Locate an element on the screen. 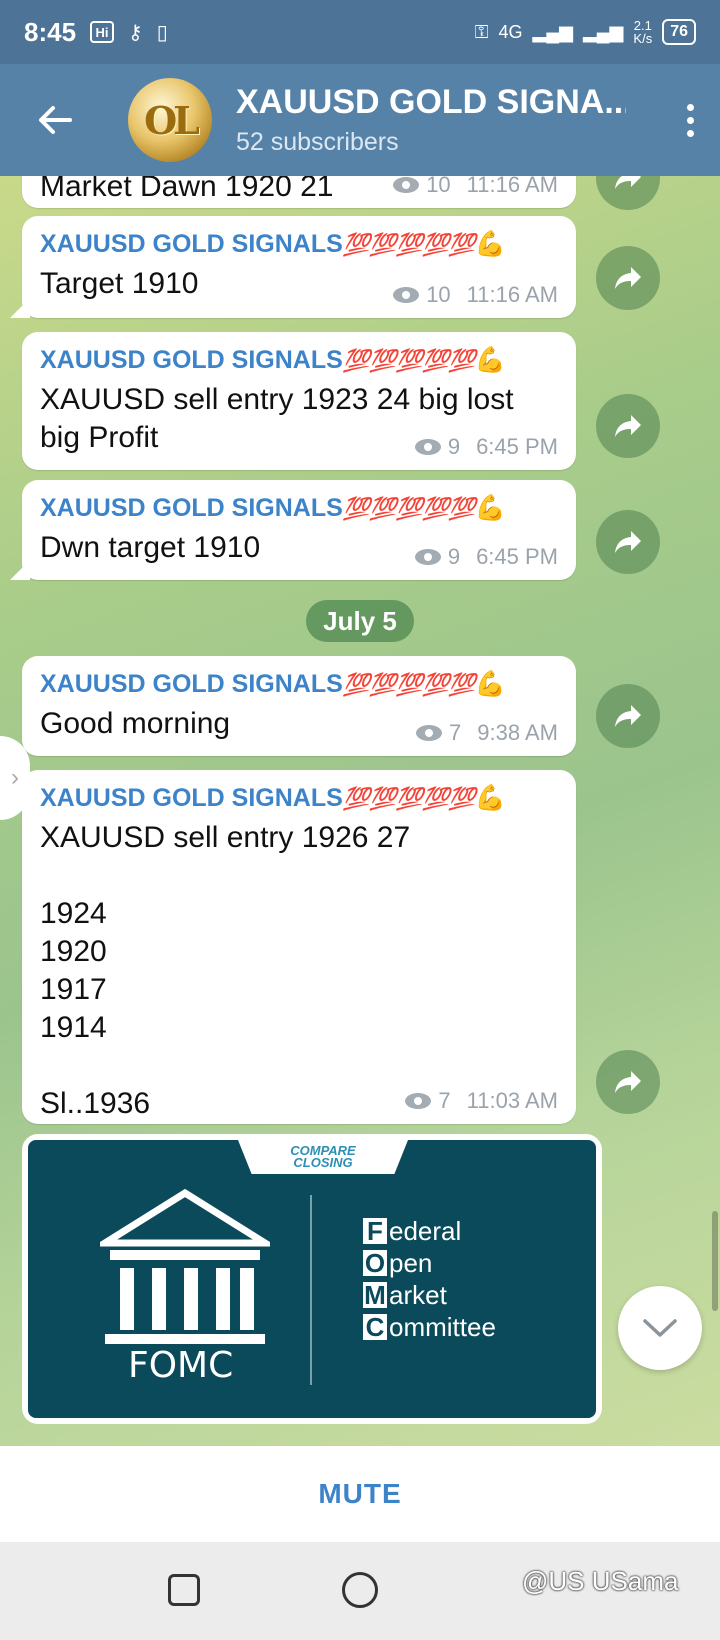  message-meta: 7 9:38 AM is located at coordinates (486, 733).